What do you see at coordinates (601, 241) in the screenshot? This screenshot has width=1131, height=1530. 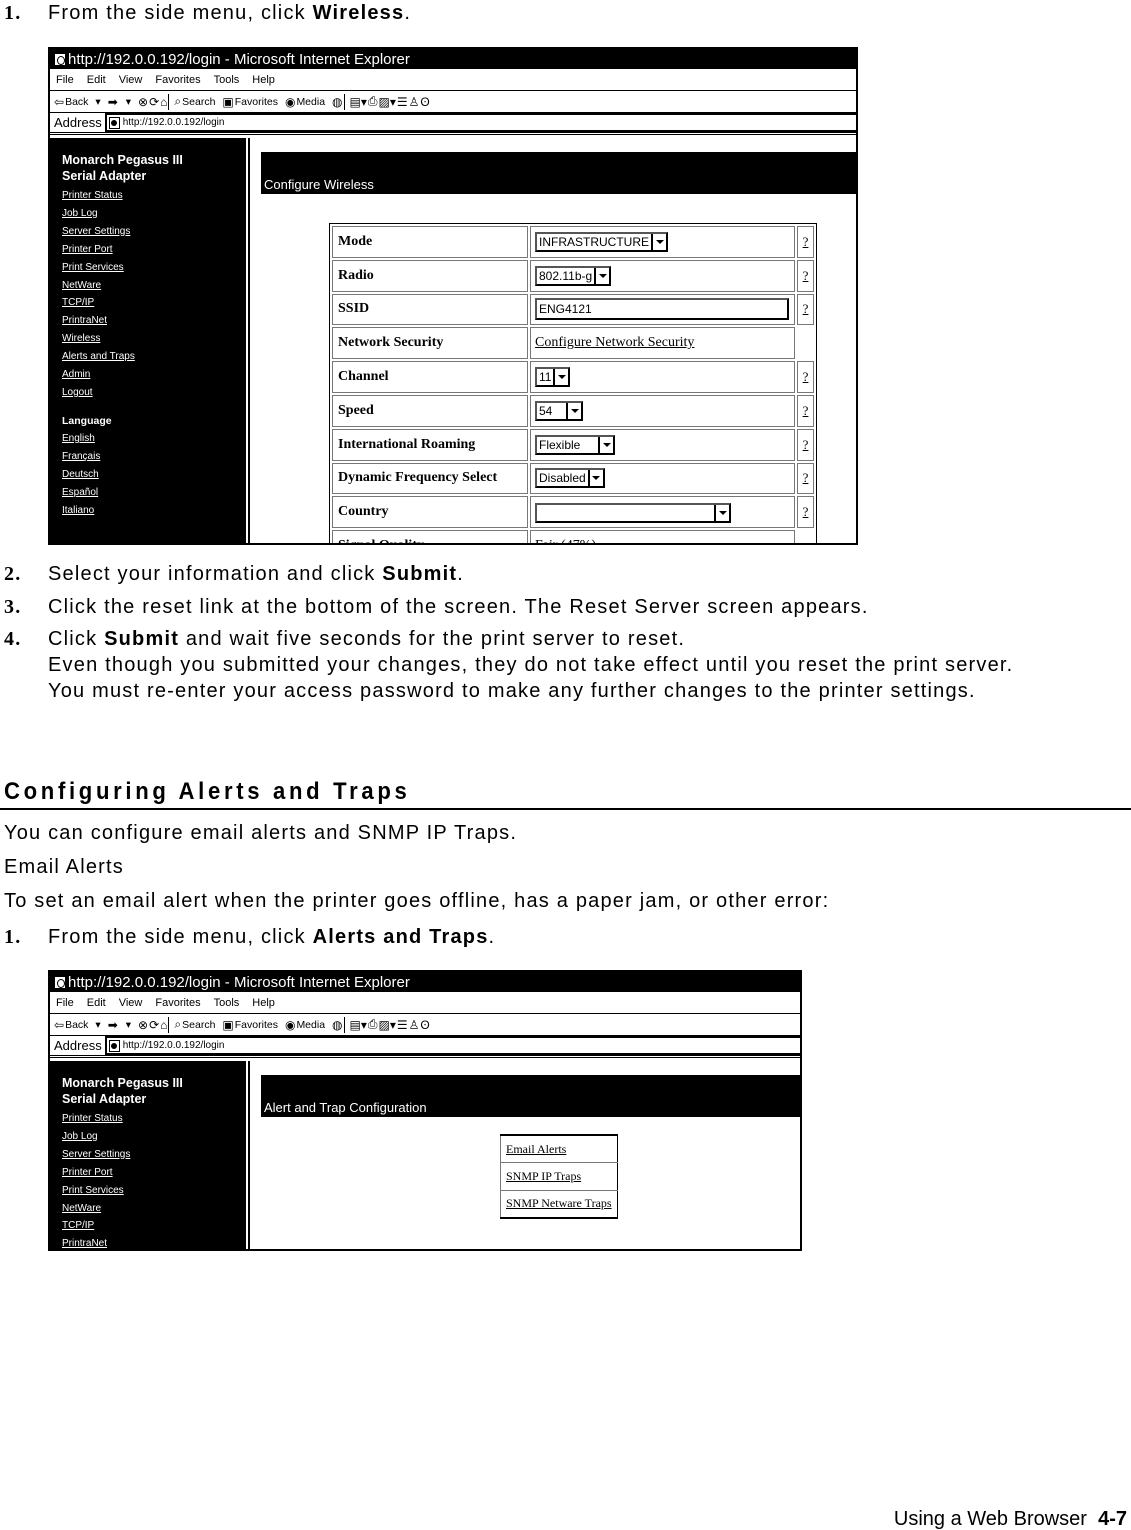 I see `mode-select: INFRASTRUCTURE` at bounding box center [601, 241].